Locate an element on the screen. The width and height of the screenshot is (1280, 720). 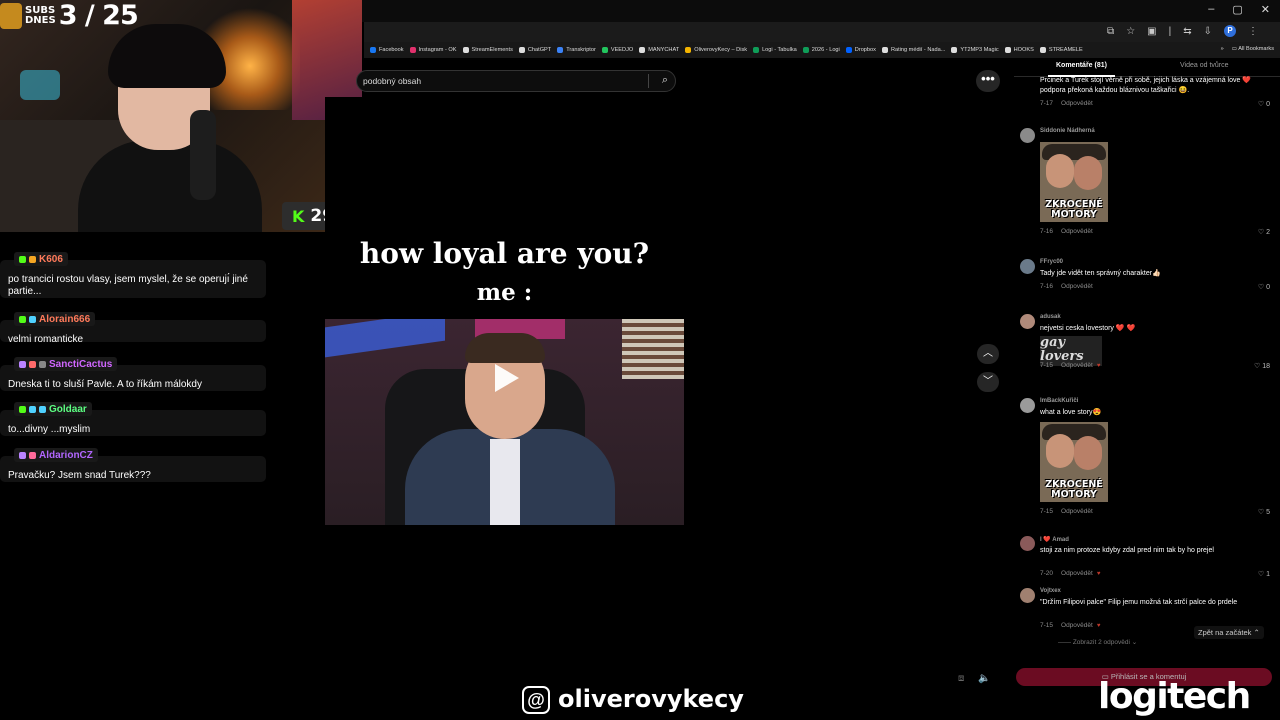
show-replies-label: Zobrazit 2 odpovědi is located at coordinates (1101, 642).